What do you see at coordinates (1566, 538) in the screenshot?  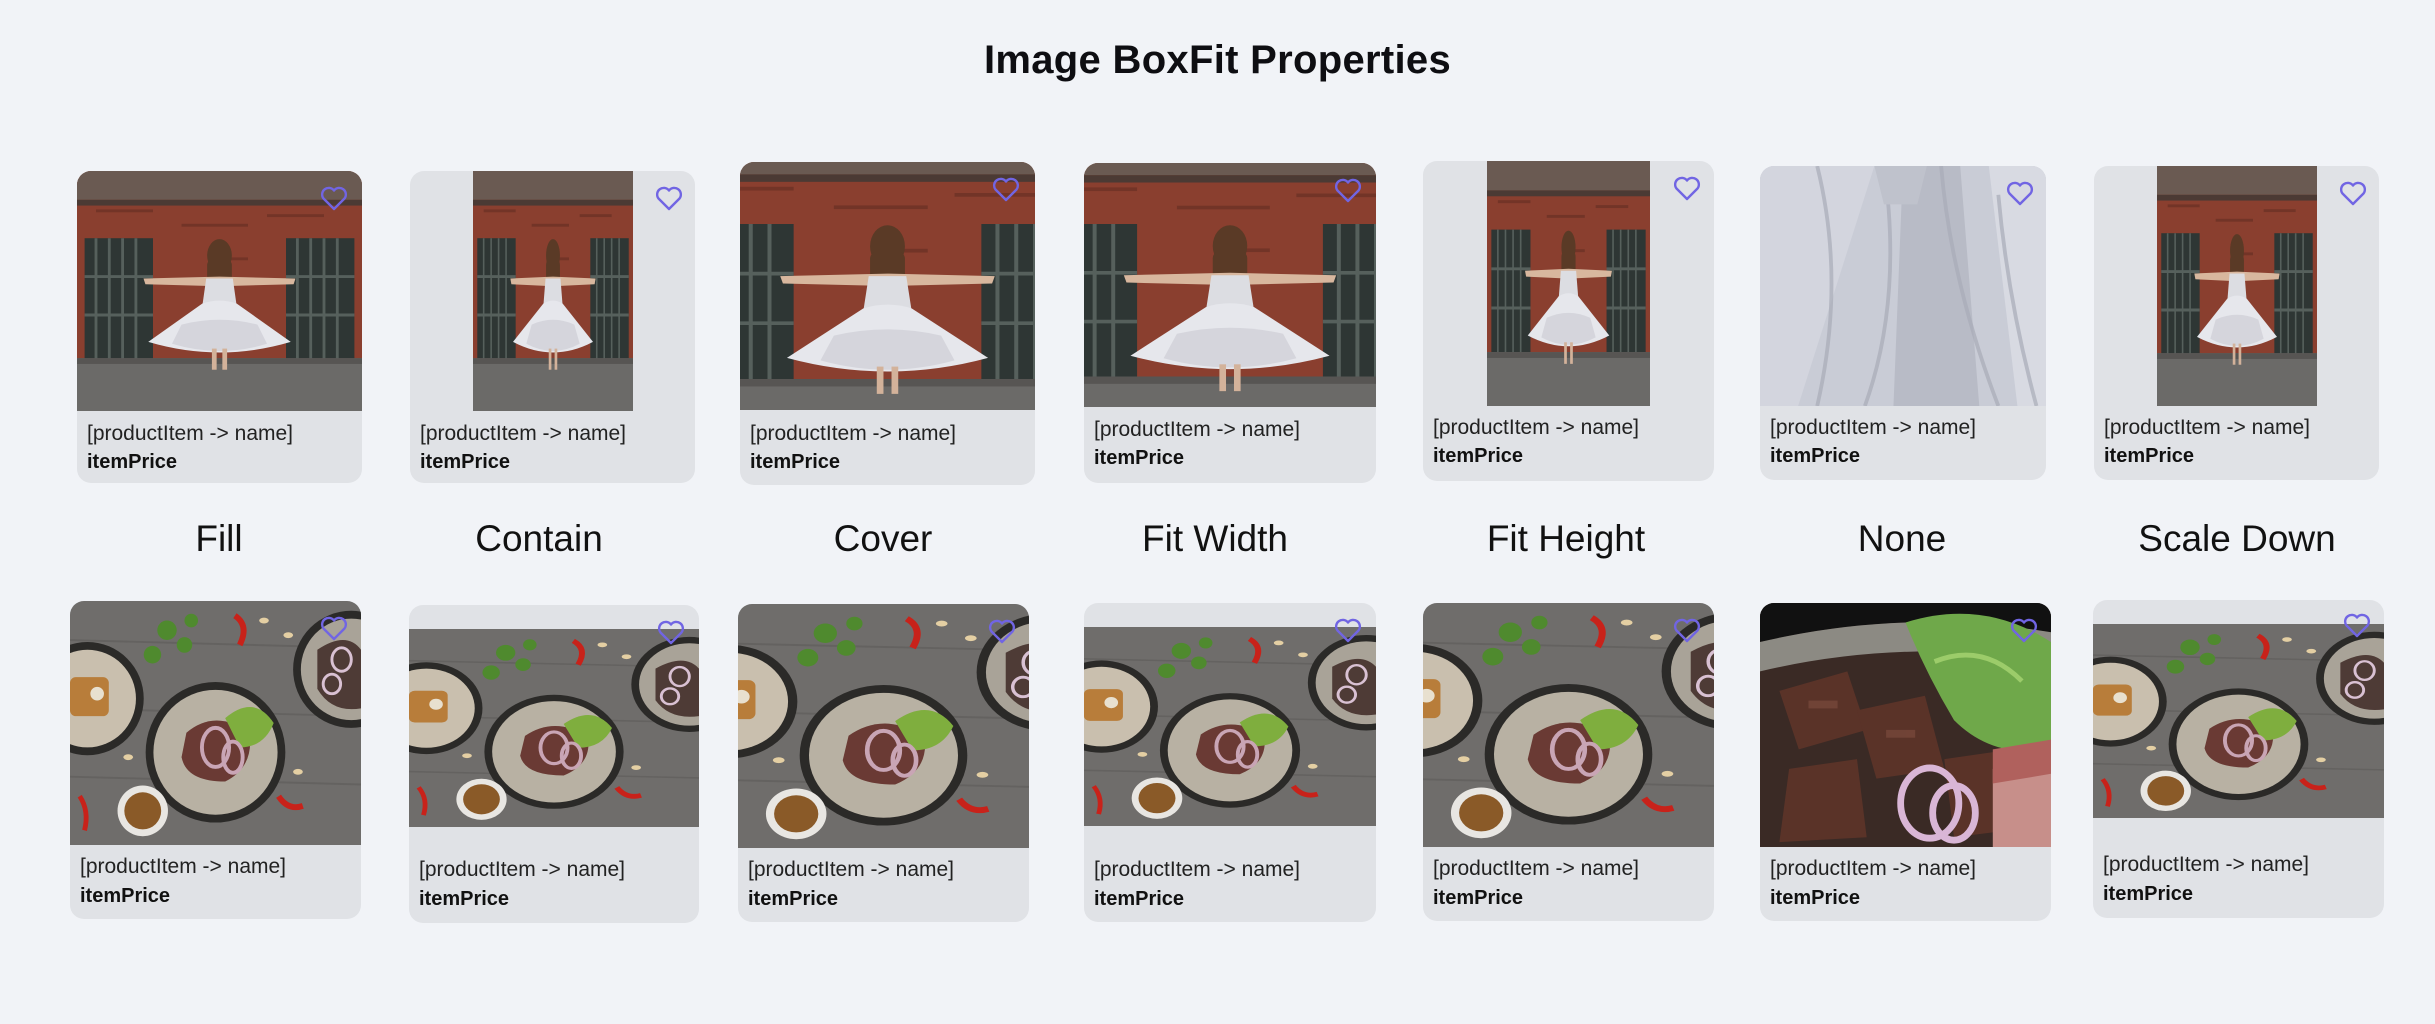 I see `fit-label-fit-height: Fit Height` at bounding box center [1566, 538].